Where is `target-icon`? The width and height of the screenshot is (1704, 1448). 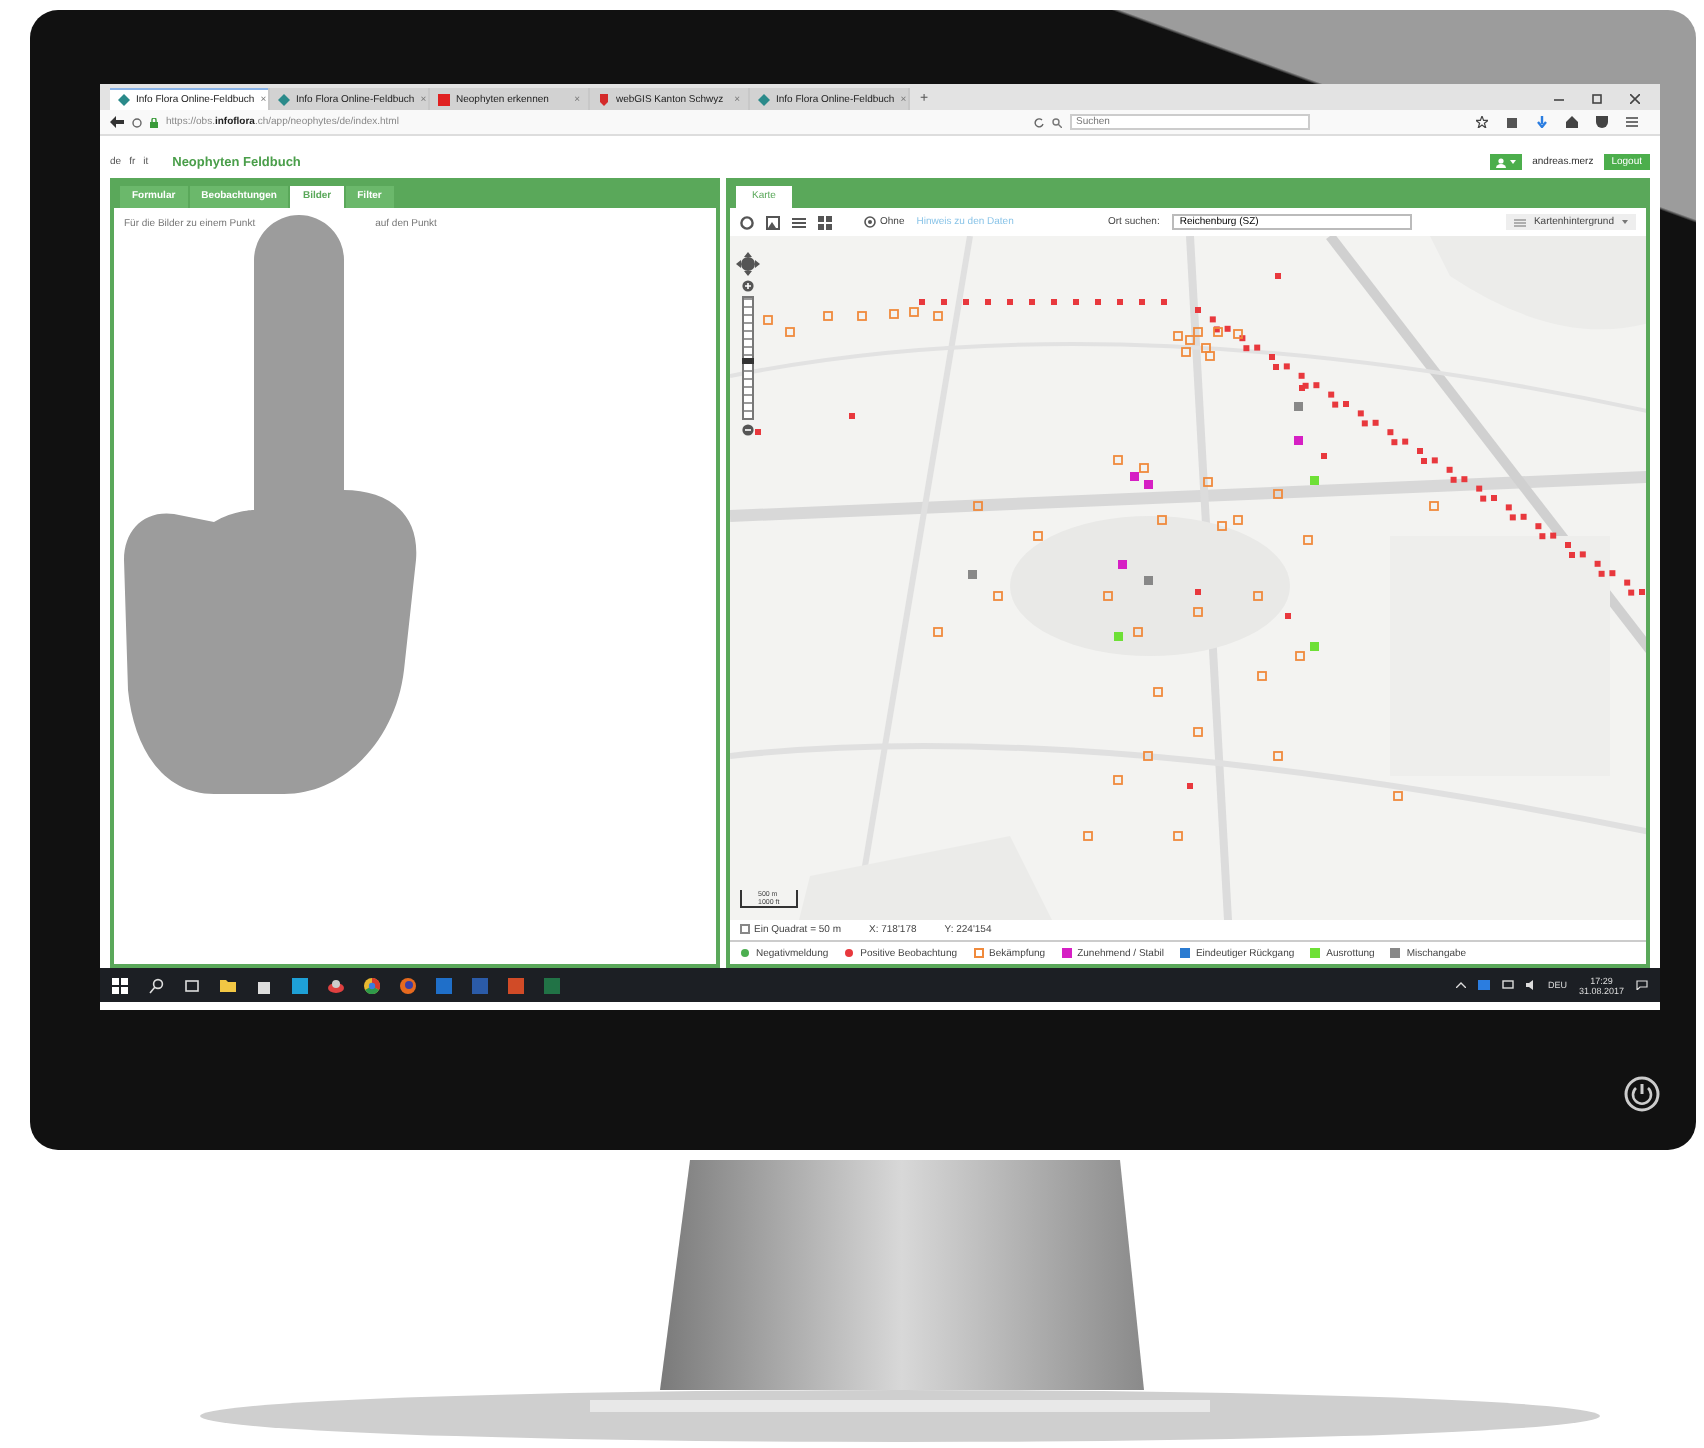
target-icon is located at coordinates (870, 222).